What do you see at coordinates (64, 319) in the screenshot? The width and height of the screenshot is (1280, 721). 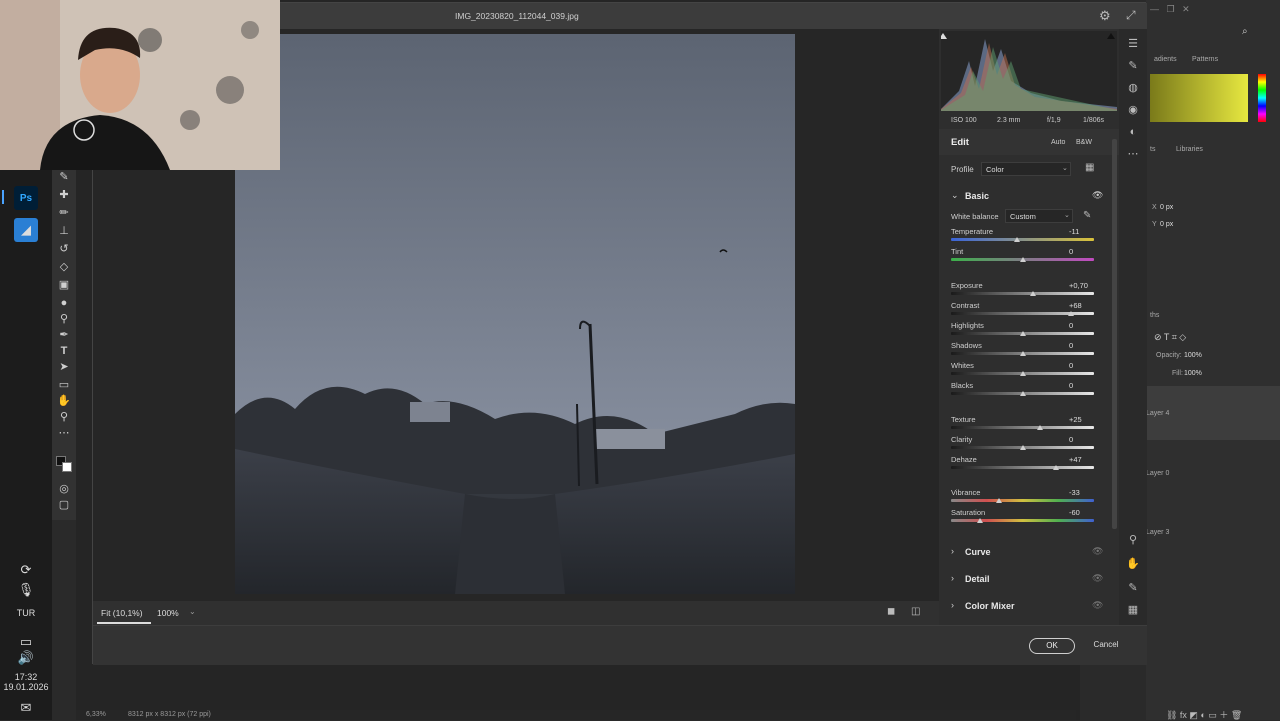 I see `dodge-tool-icon: ⚲` at bounding box center [64, 319].